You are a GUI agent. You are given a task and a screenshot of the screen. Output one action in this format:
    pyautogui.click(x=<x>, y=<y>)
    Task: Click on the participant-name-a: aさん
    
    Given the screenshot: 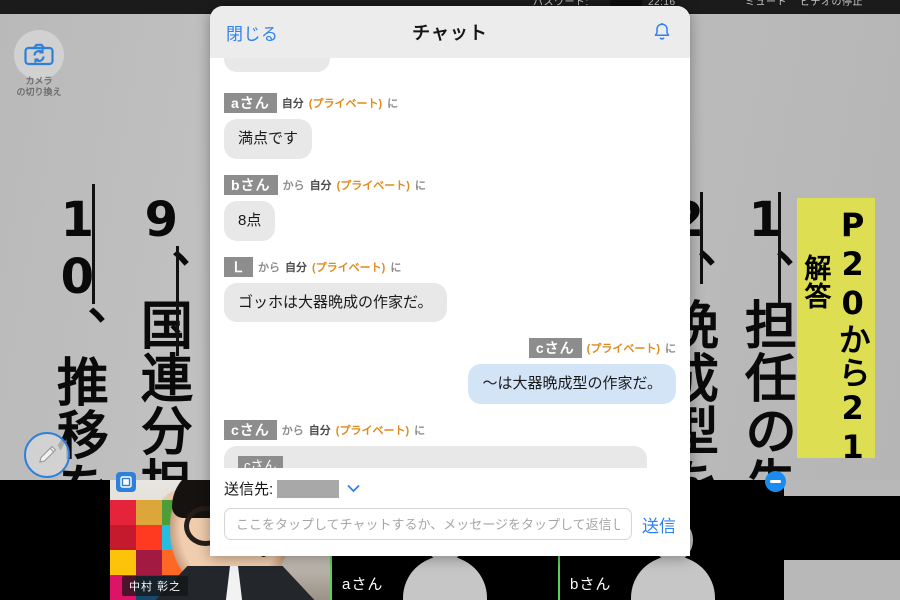 What is the action you would take?
    pyautogui.click(x=363, y=584)
    